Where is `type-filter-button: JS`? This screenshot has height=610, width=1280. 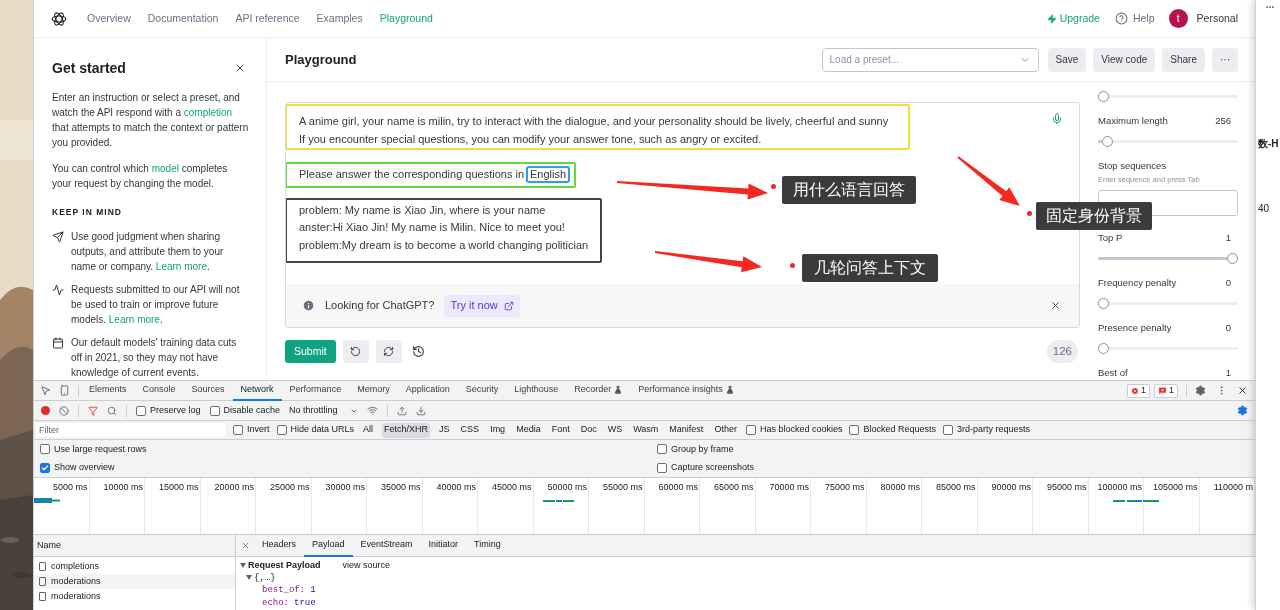
type-filter-button: JS is located at coordinates (444, 430).